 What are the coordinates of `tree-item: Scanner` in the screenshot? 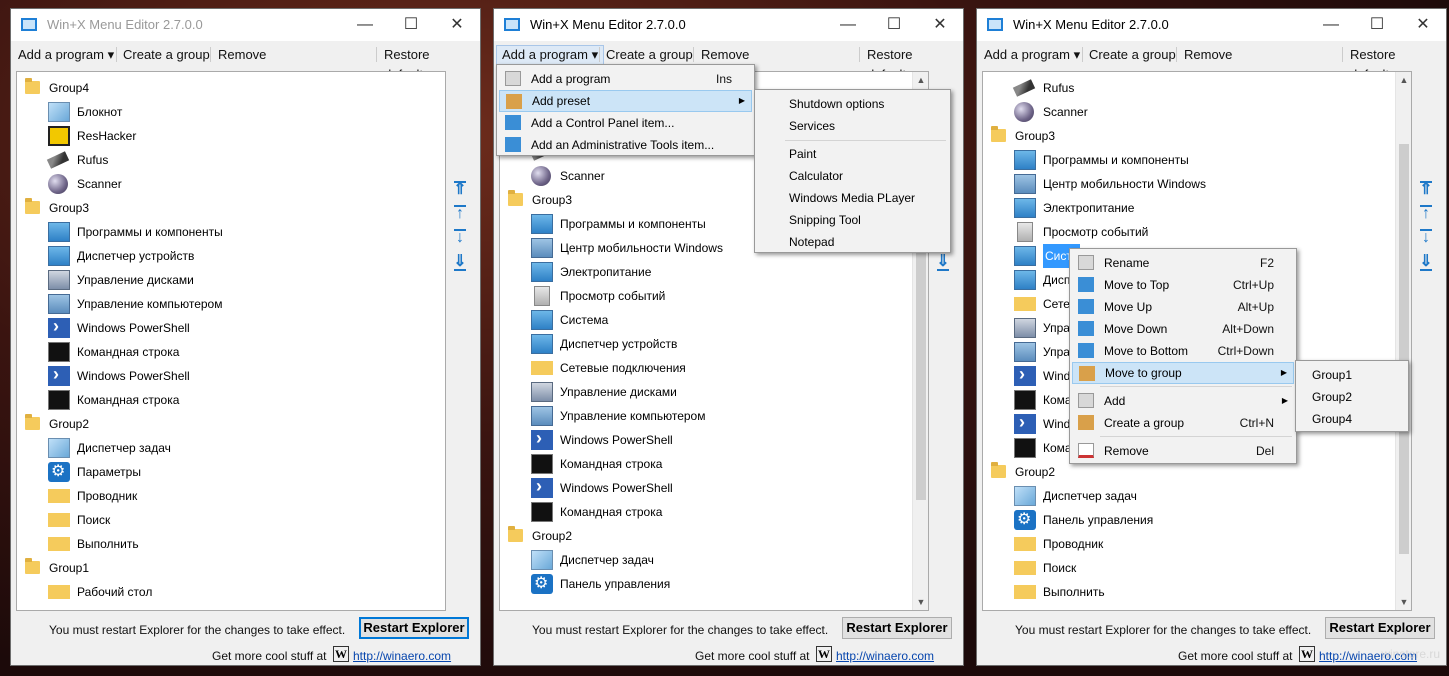 It's located at (1188, 112).